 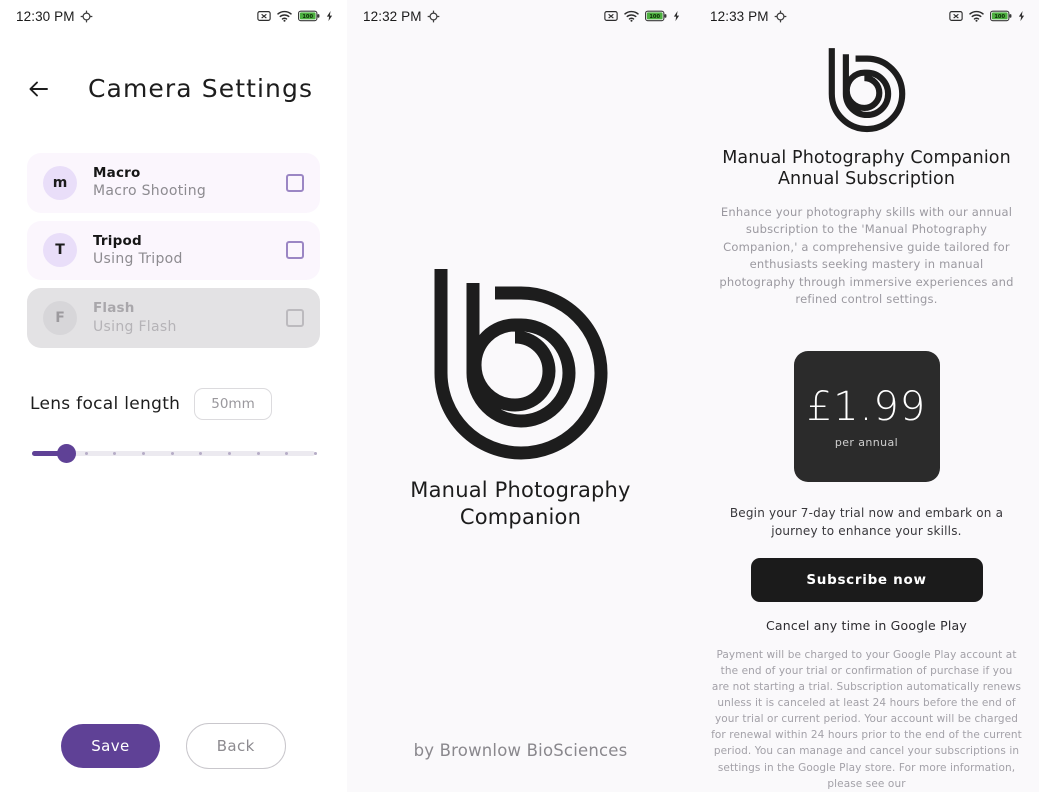 I want to click on price-card: £1.99 per annual, so click(x=866, y=416).